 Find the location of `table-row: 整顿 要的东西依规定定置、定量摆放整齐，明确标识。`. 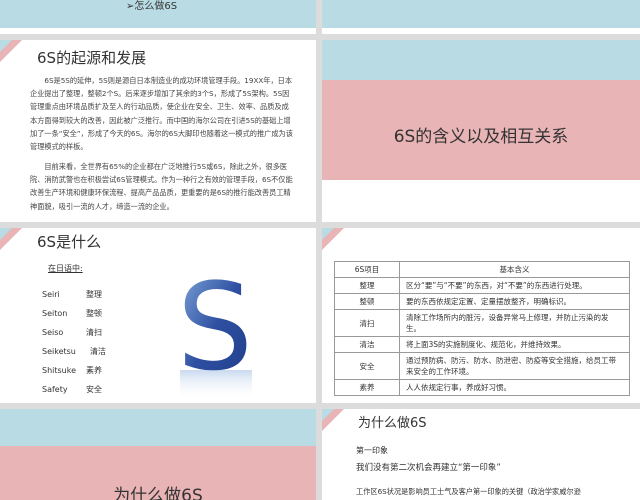

table-row: 整顿 要的东西依规定定置、定量摆放整齐，明确标识。 is located at coordinates (482, 301).